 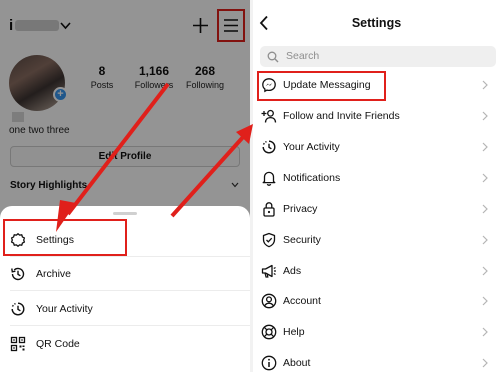 What do you see at coordinates (302, 240) in the screenshot?
I see `settings-item-label: Security` at bounding box center [302, 240].